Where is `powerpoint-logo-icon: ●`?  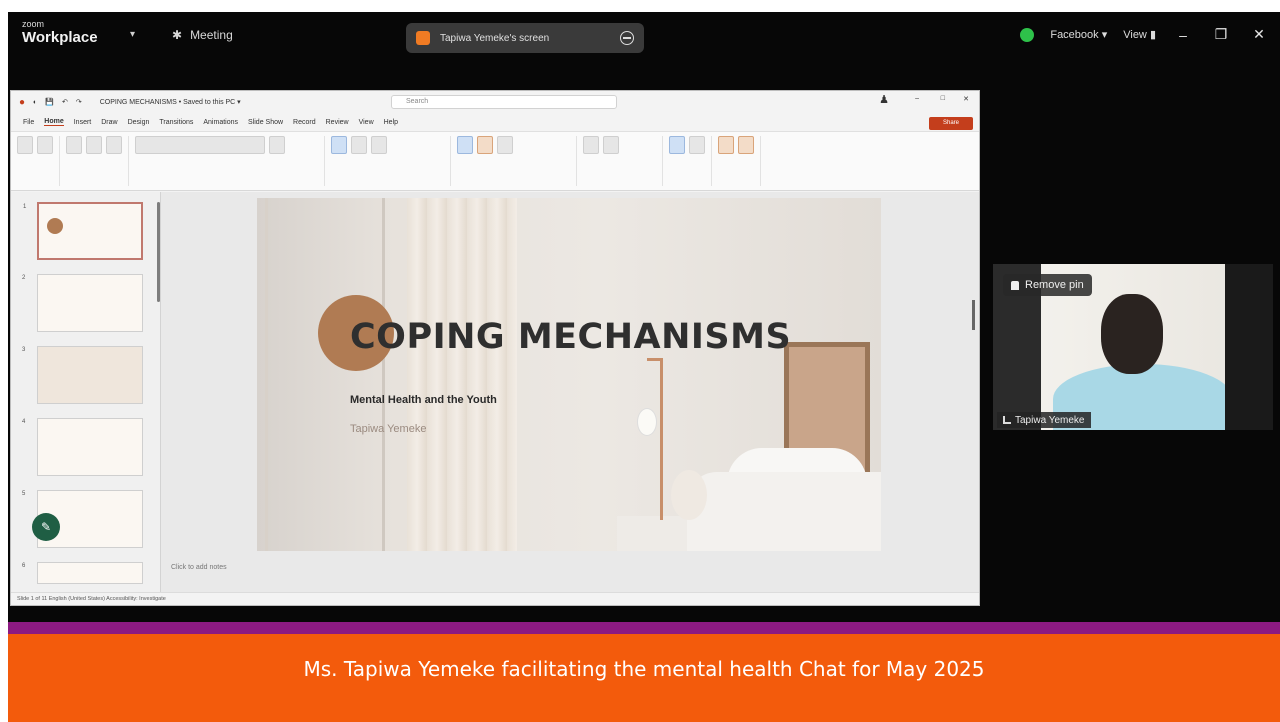 powerpoint-logo-icon: ● is located at coordinates (22, 102).